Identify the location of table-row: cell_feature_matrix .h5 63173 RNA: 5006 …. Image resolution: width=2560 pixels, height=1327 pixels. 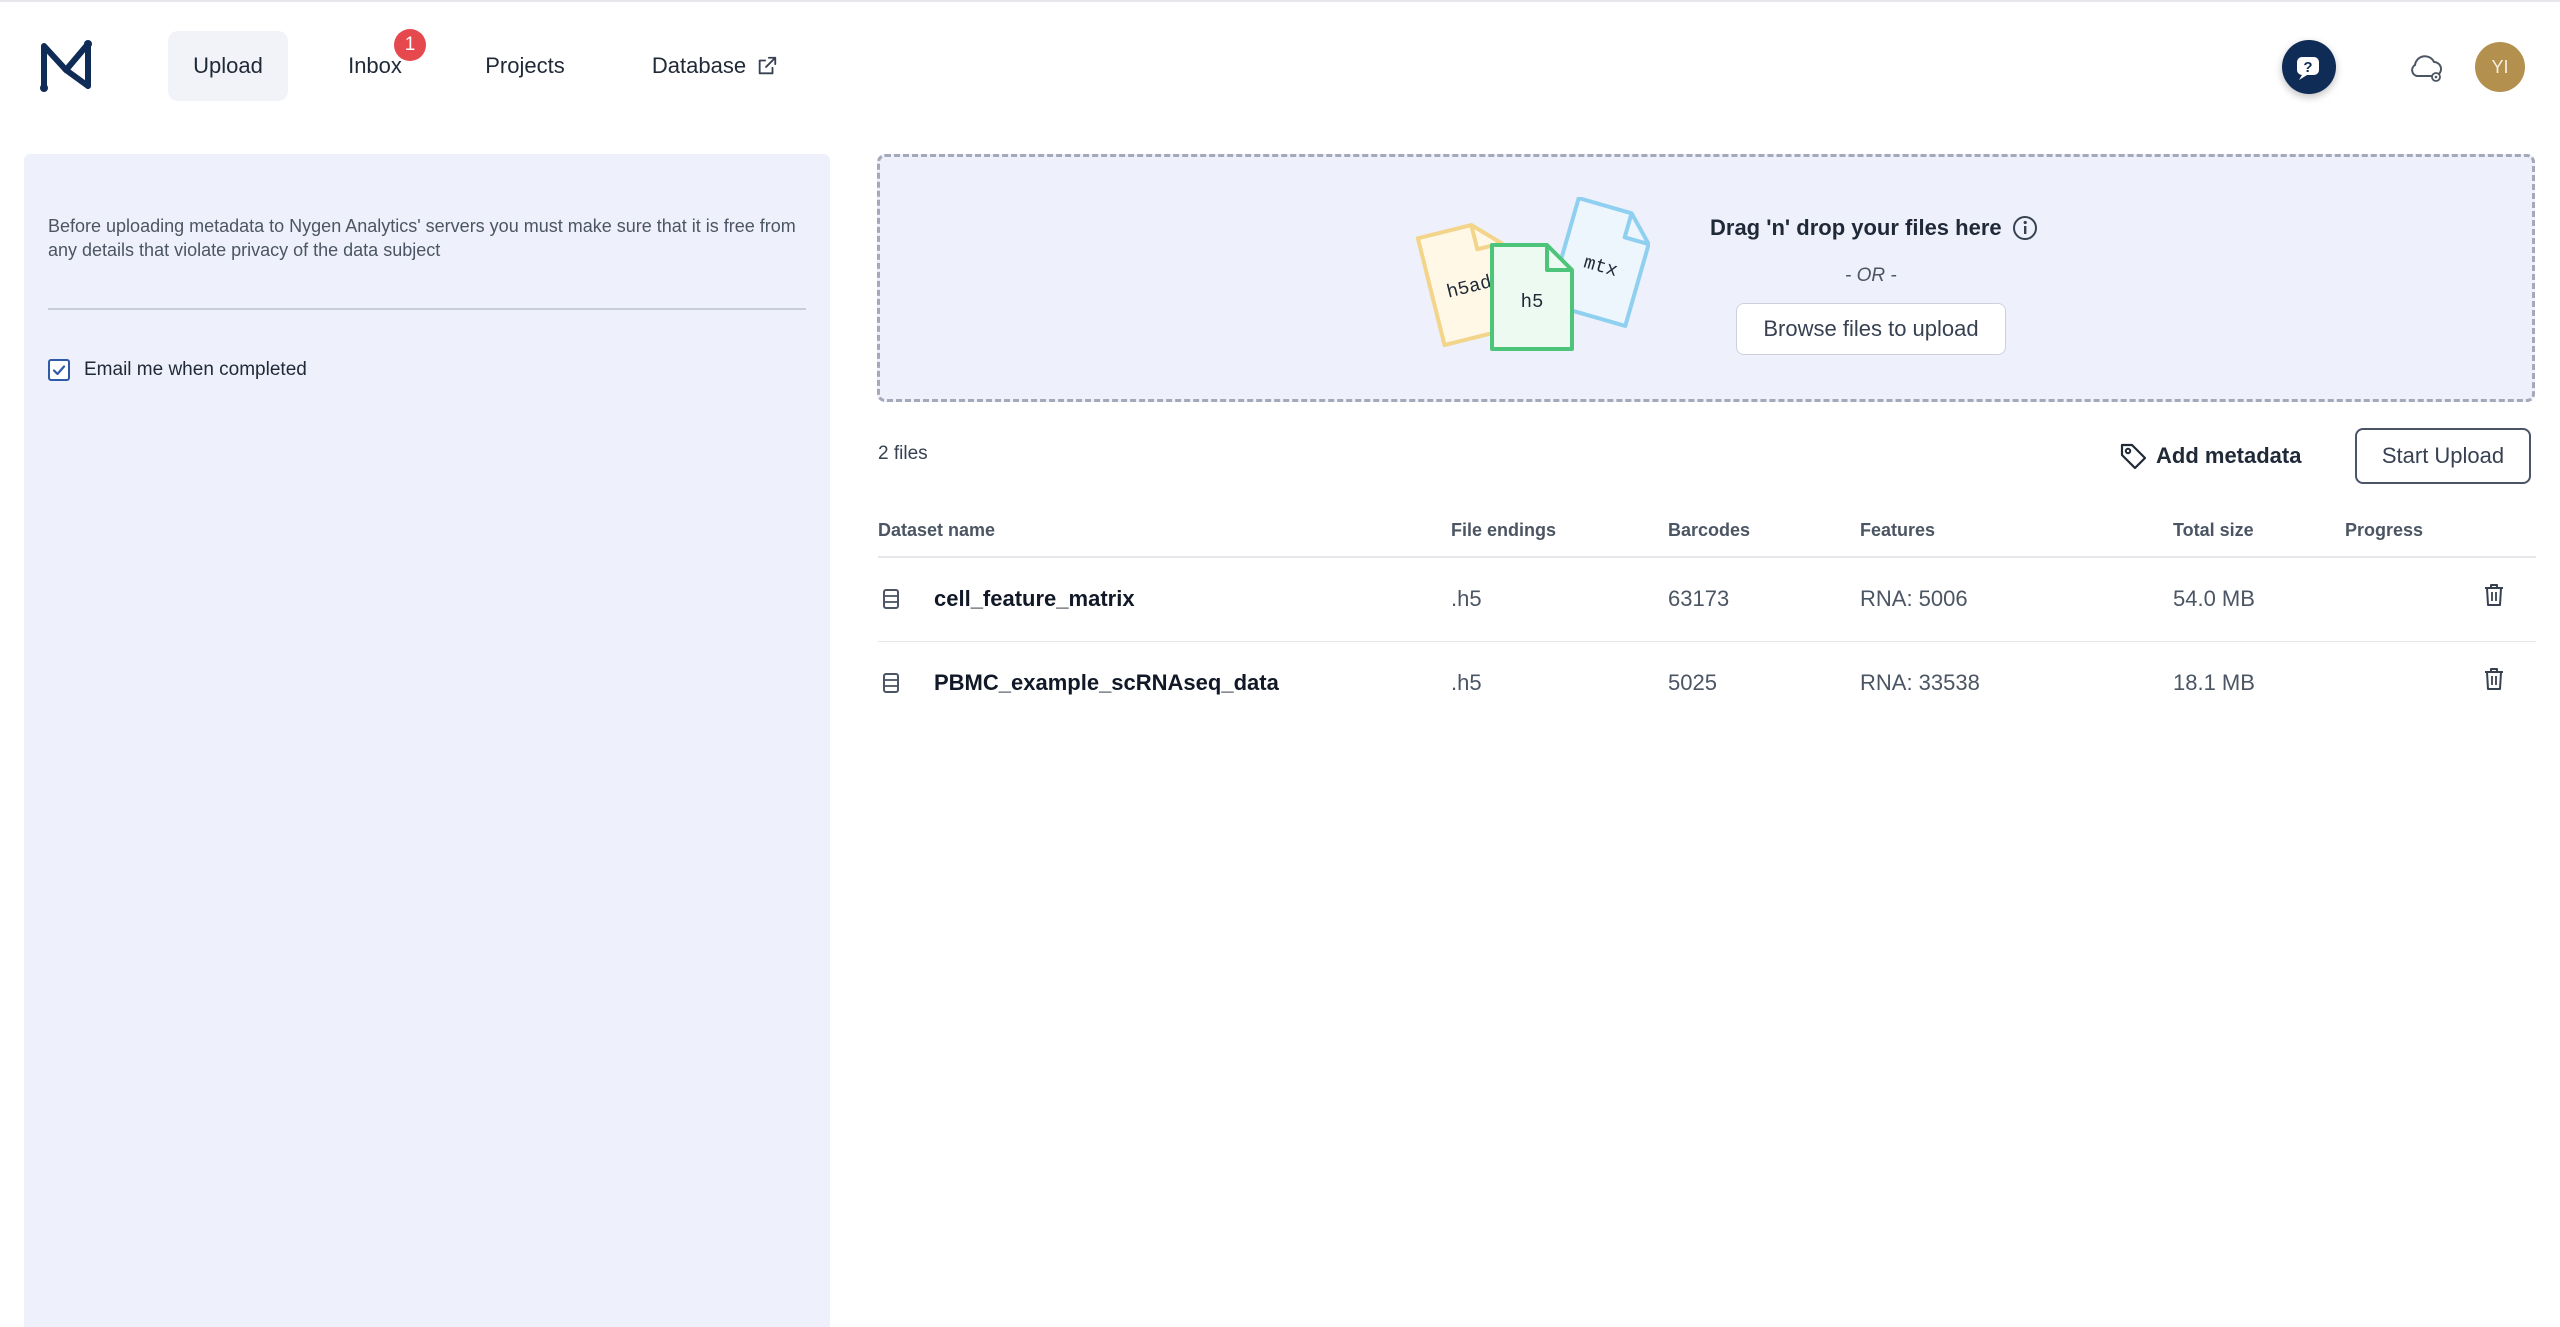
(1707, 600).